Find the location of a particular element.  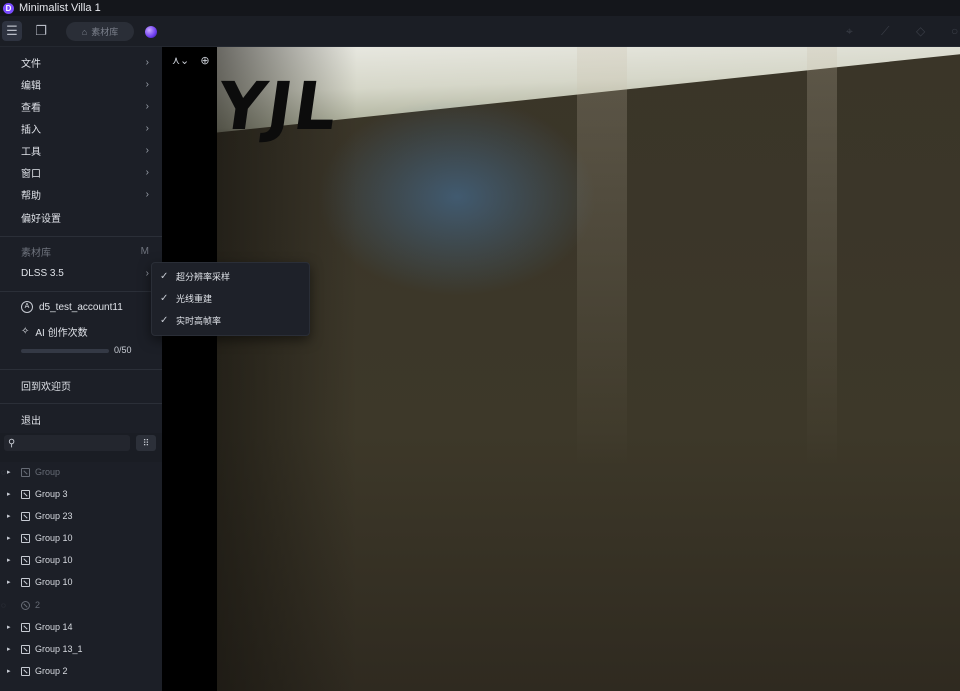

ai-credits-label: AI 创作次数 is located at coordinates (61, 333).